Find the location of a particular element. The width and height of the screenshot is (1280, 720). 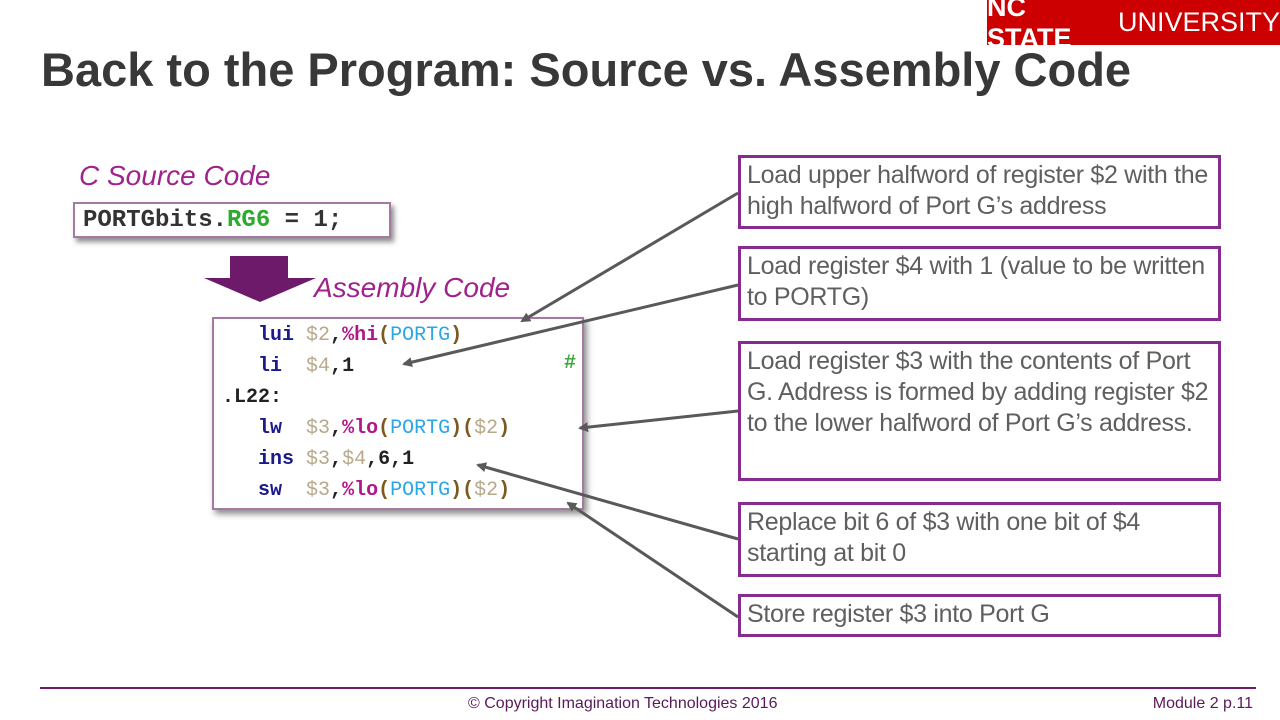

arrow-lui is located at coordinates (629, 257).